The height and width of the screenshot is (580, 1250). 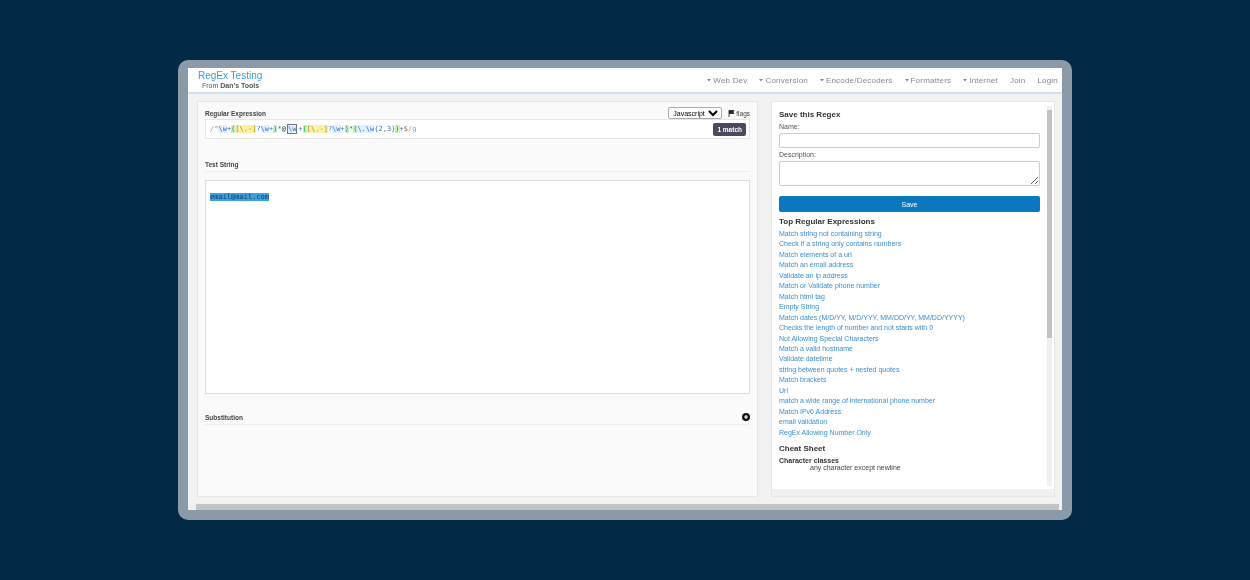 I want to click on section-heading: Cheat Sheet, so click(x=803, y=449).